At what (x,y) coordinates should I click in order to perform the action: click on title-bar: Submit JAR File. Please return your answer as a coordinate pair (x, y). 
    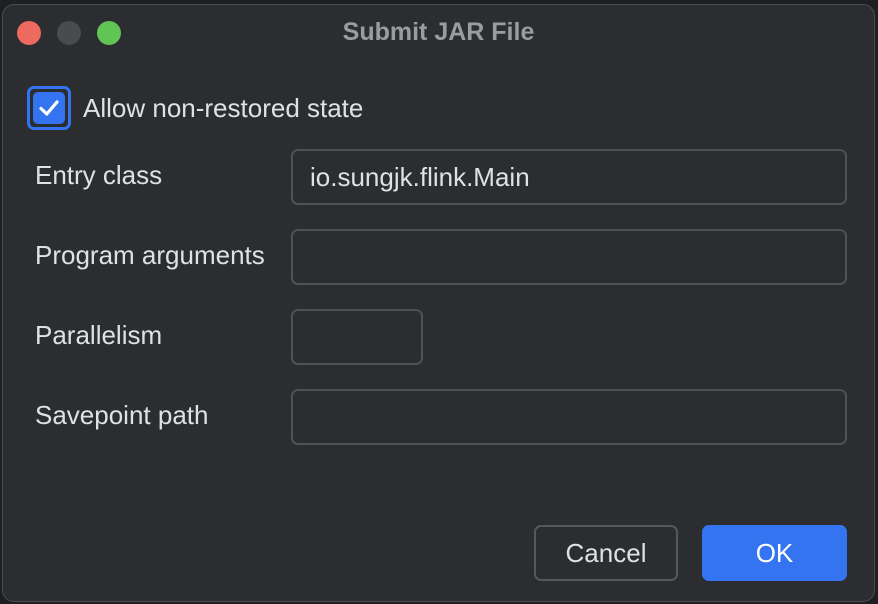
    Looking at the image, I should click on (438, 32).